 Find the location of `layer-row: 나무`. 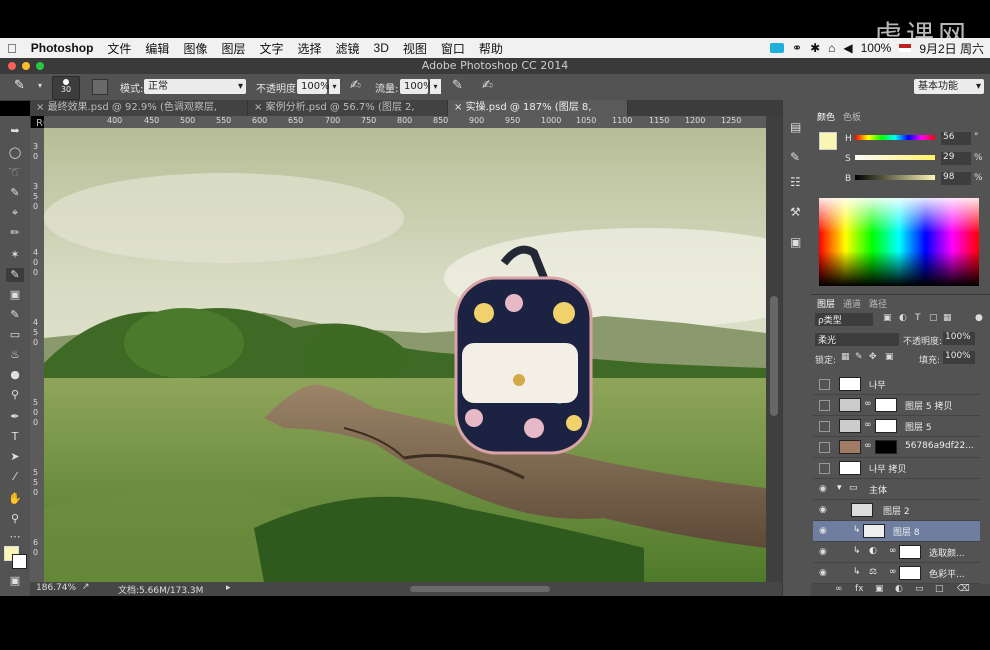

layer-row: 나무 is located at coordinates (896, 384).